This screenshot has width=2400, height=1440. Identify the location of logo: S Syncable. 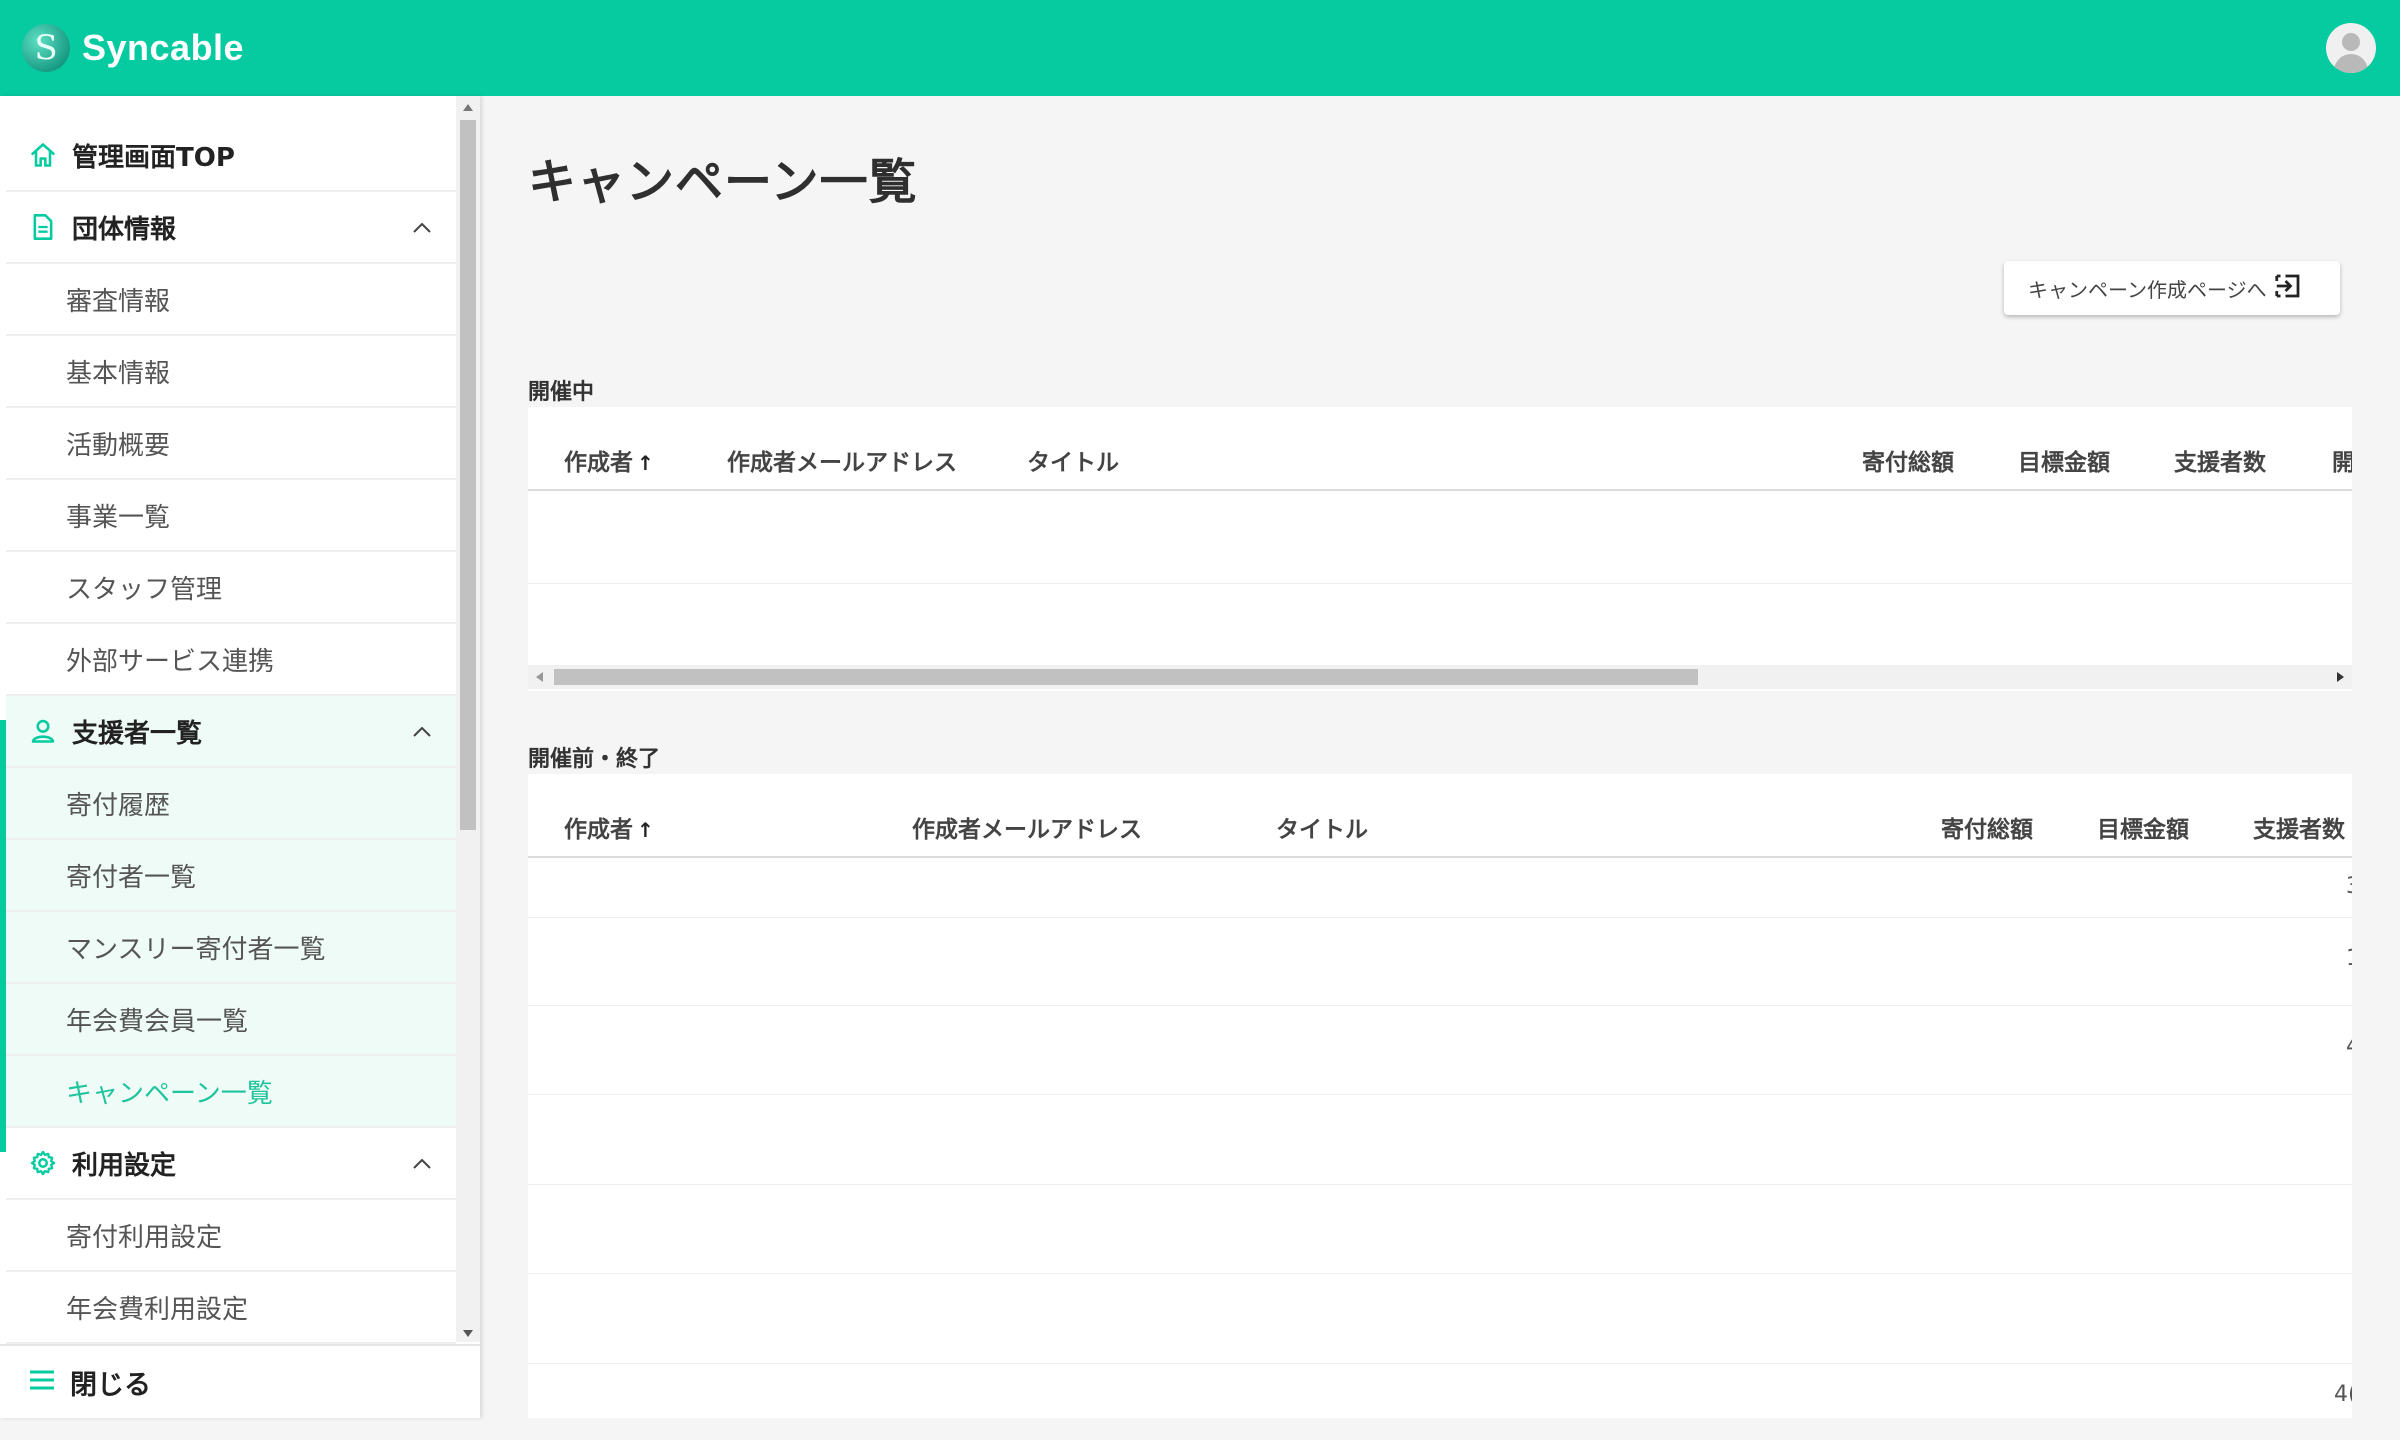
(133, 48).